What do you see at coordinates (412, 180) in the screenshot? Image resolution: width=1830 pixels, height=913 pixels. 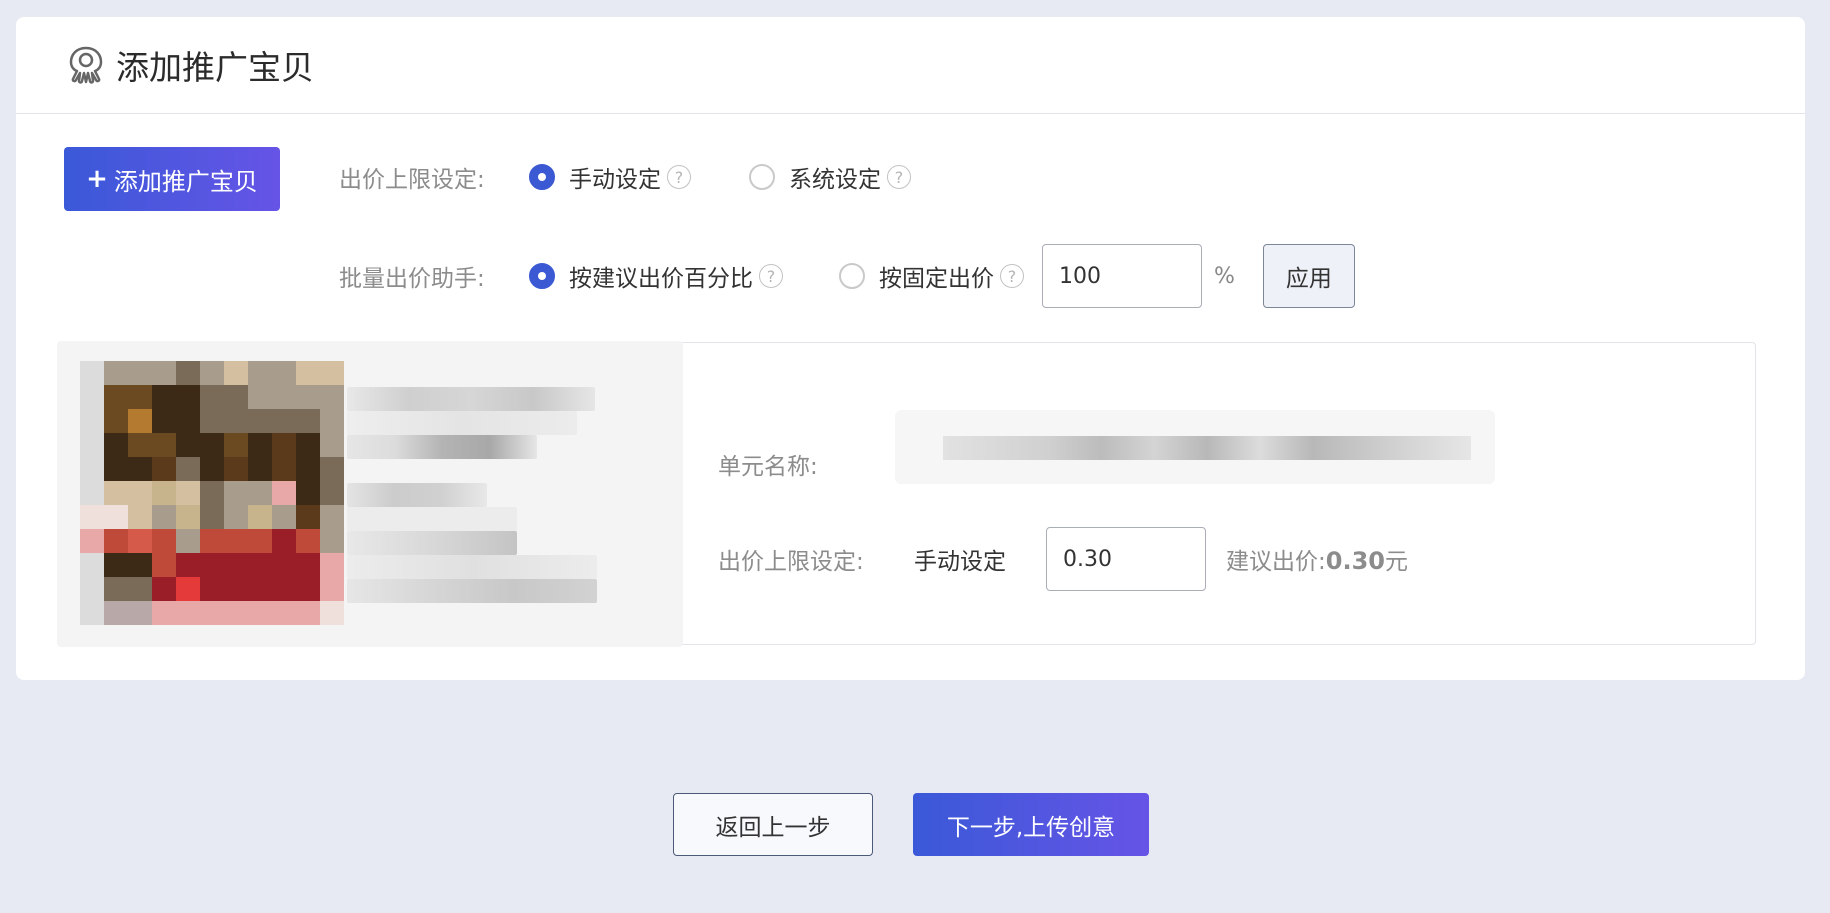 I see `bid-limit-label: 出价上限设定:` at bounding box center [412, 180].